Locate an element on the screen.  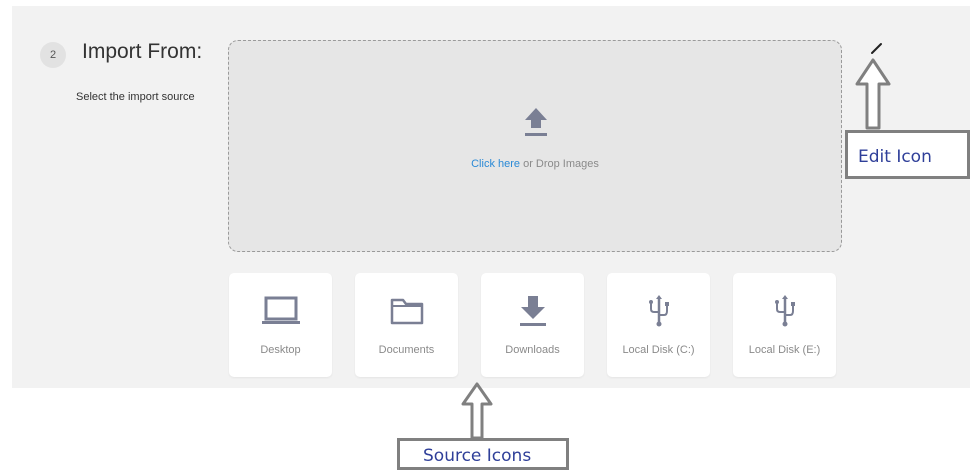
edit-arrow-icon is located at coordinates (873, 94).